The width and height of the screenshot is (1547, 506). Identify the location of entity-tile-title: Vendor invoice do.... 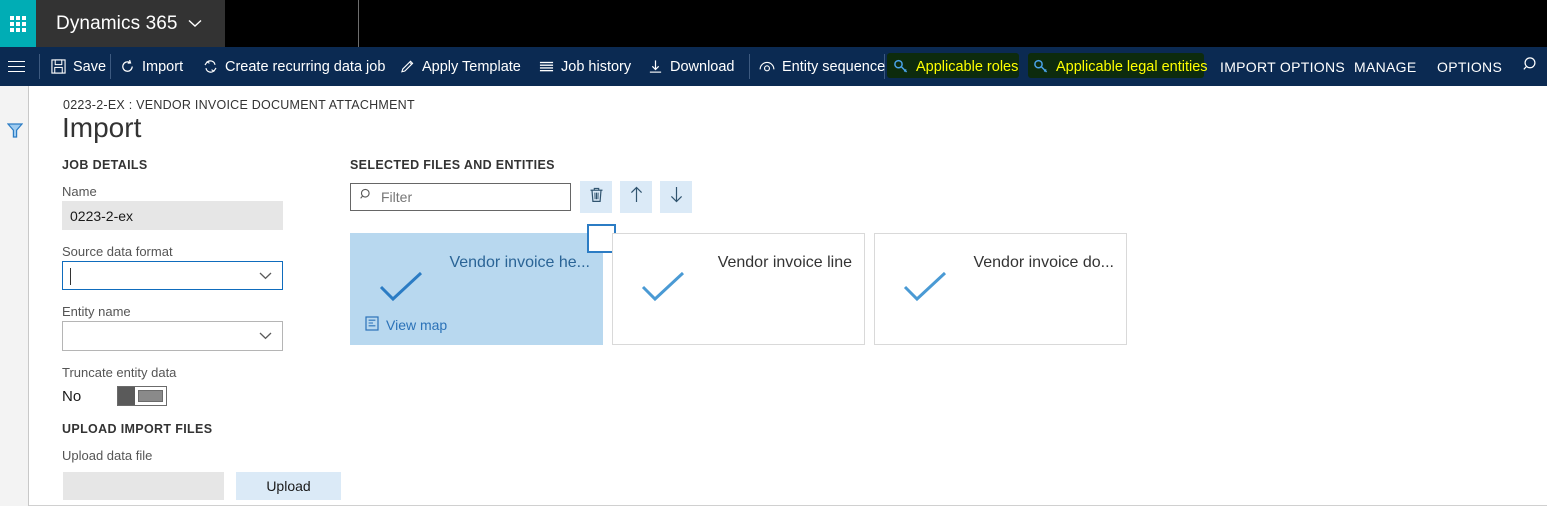
(1043, 262).